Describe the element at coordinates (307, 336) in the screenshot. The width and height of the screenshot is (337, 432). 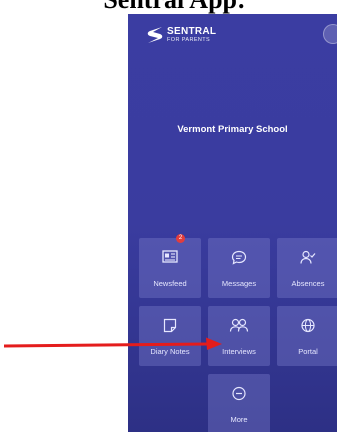
I see `tile-portal: Portal` at that location.